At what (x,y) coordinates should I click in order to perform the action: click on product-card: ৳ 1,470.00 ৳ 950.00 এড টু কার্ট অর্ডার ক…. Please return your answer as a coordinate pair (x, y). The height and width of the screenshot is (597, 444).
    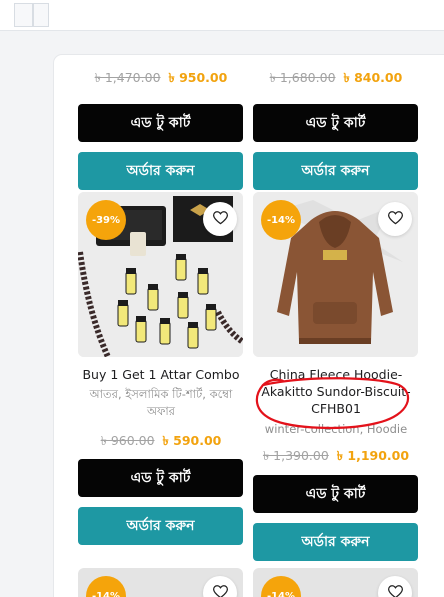
    Looking at the image, I should click on (161, 122).